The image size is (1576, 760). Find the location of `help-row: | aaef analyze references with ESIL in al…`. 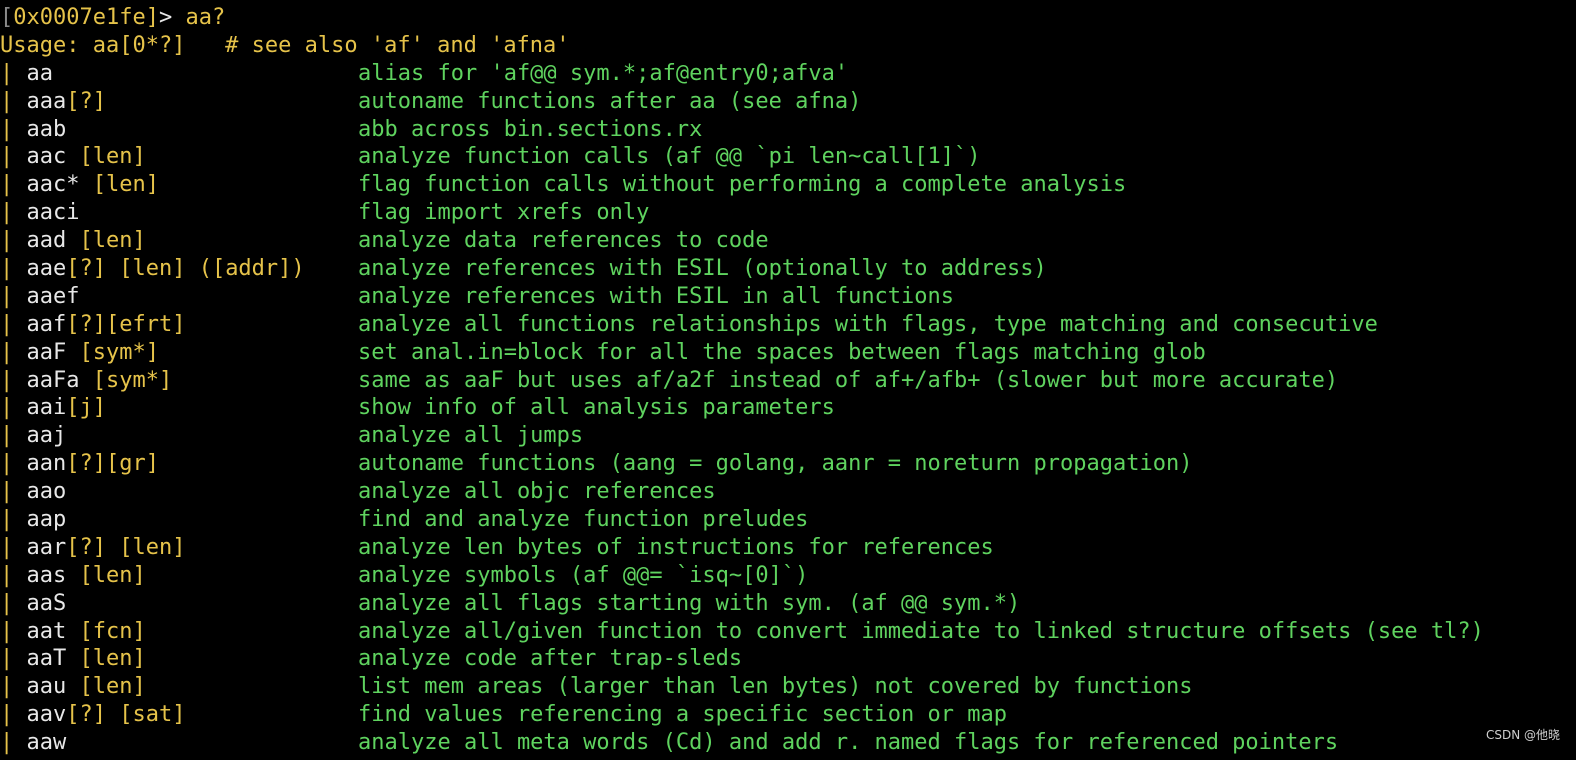

help-row: | aaef analyze references with ESIL in al… is located at coordinates (788, 297).